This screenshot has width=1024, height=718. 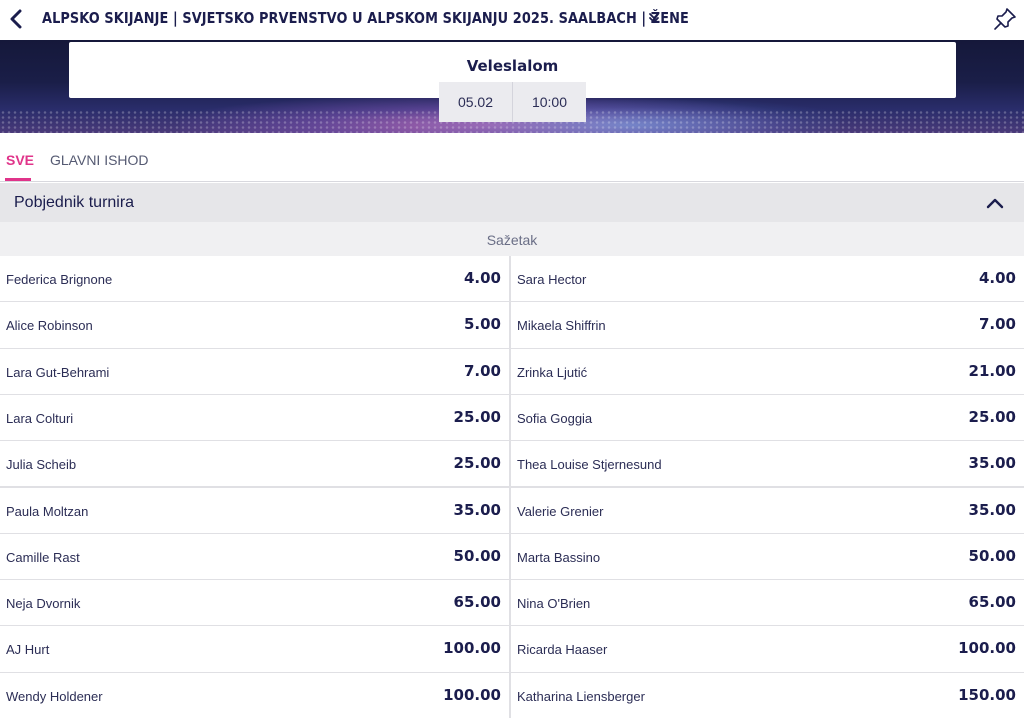 What do you see at coordinates (512, 157) in the screenshot?
I see `market-tabs: SVE GLAVNI ISHOD` at bounding box center [512, 157].